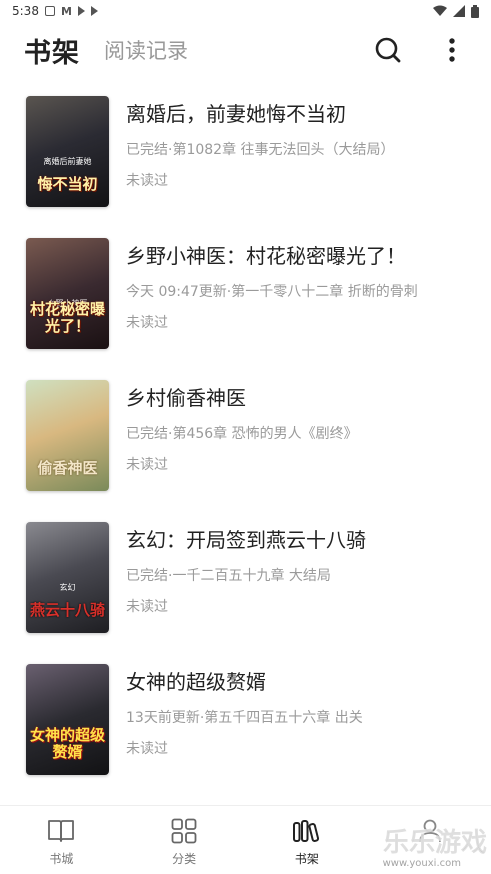 This screenshot has width=491, height=874. I want to click on book-cover: 乡野小神医 村花秘密曝光了！, so click(67, 293).